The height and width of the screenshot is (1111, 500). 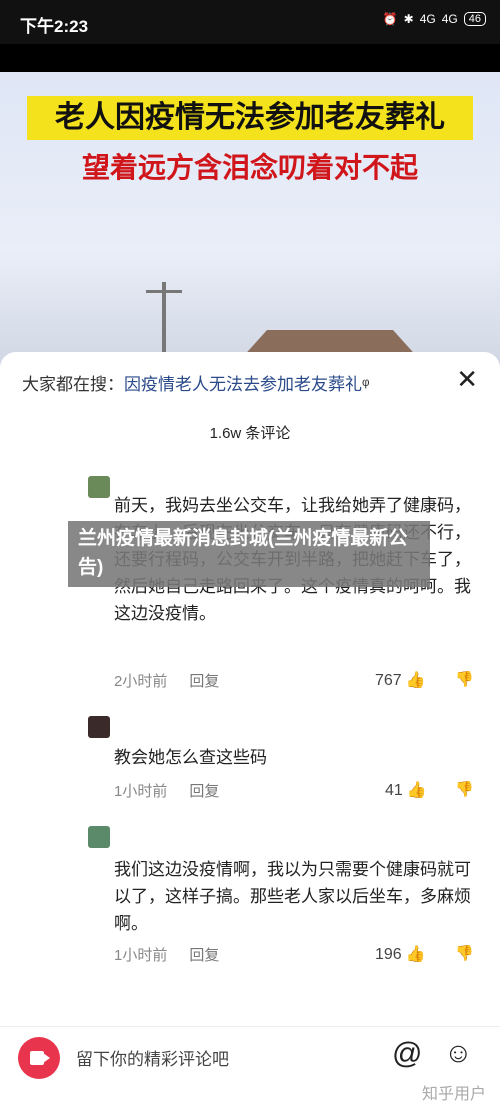 What do you see at coordinates (427, 19) in the screenshot?
I see `signal-a-icon: 4G` at bounding box center [427, 19].